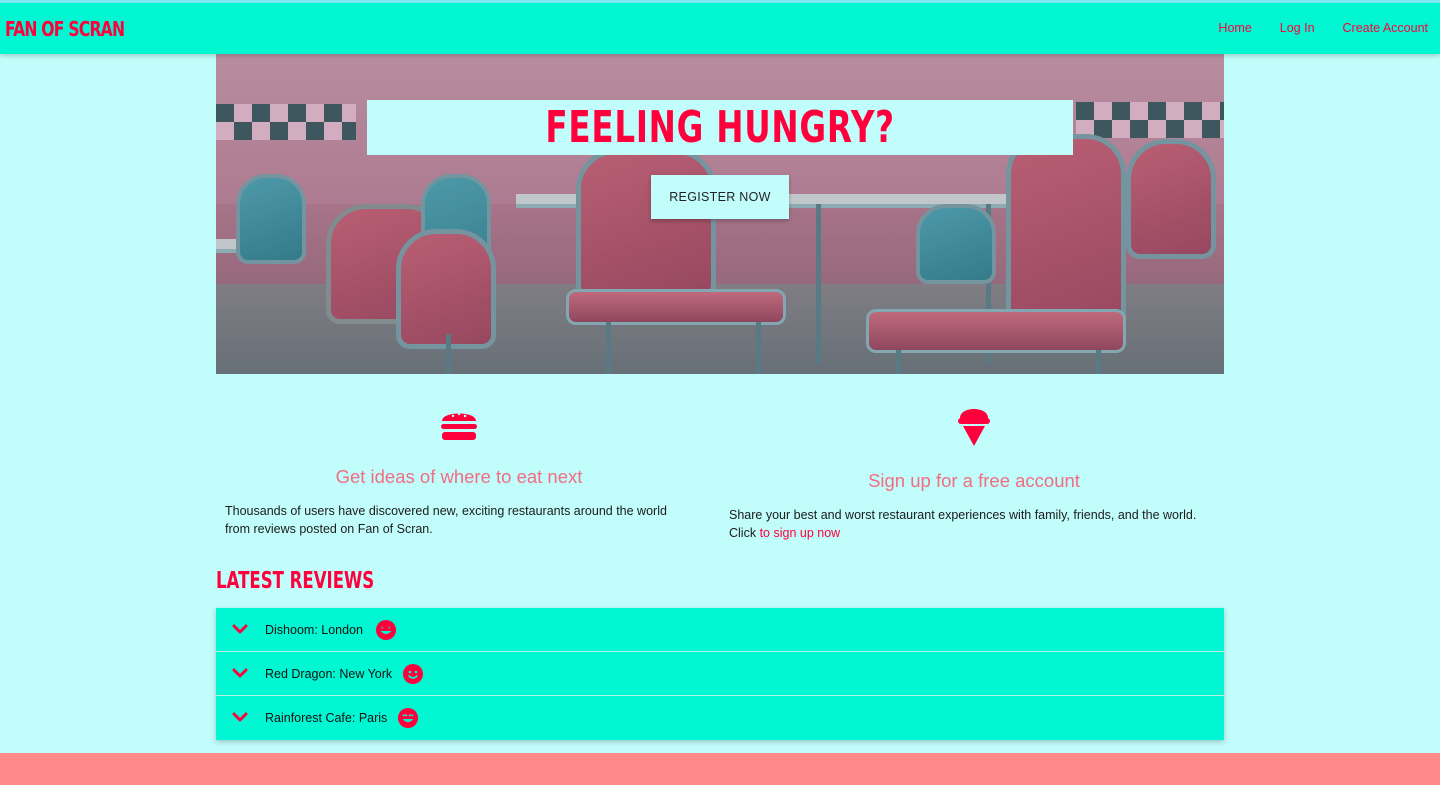  Describe the element at coordinates (413, 674) in the screenshot. I see `smile-face-icon` at that location.